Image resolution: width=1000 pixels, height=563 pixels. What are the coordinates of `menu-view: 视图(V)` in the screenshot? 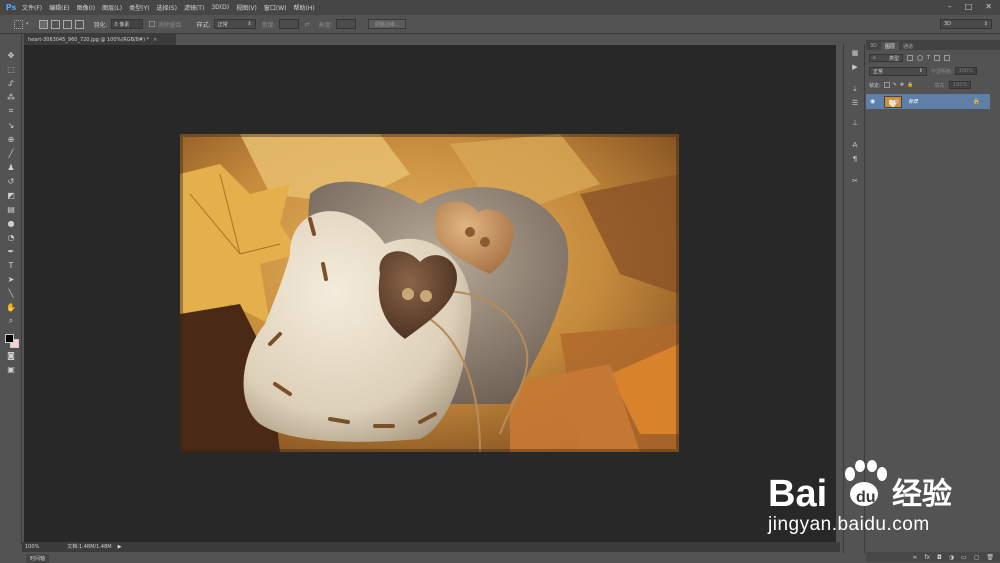 It's located at (246, 7).